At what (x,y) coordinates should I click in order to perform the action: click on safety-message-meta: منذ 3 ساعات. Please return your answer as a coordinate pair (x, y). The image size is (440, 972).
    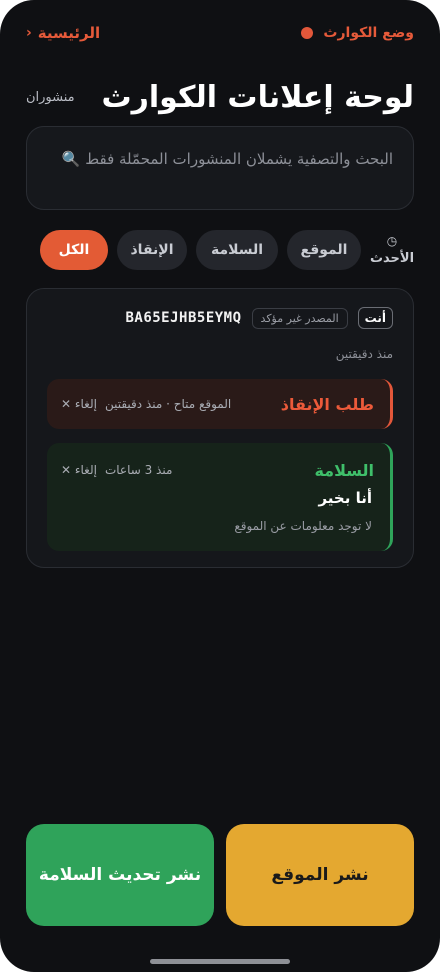
    Looking at the image, I should click on (138, 470).